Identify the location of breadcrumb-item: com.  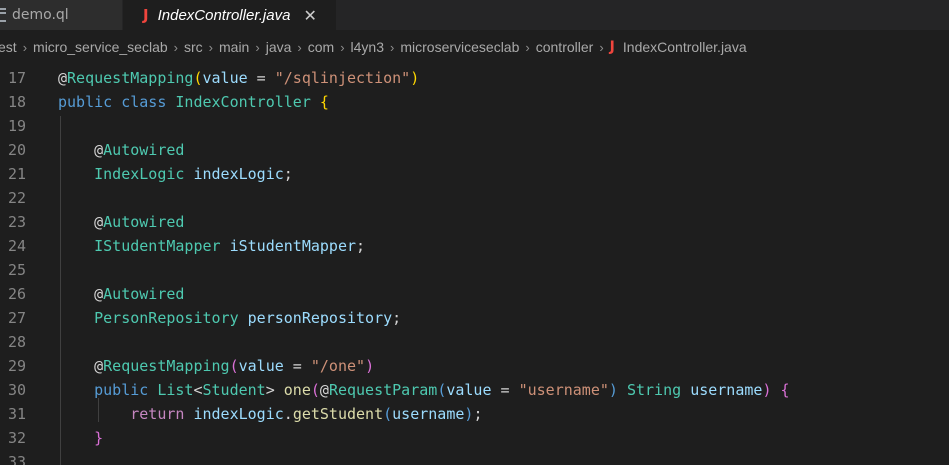
(321, 47).